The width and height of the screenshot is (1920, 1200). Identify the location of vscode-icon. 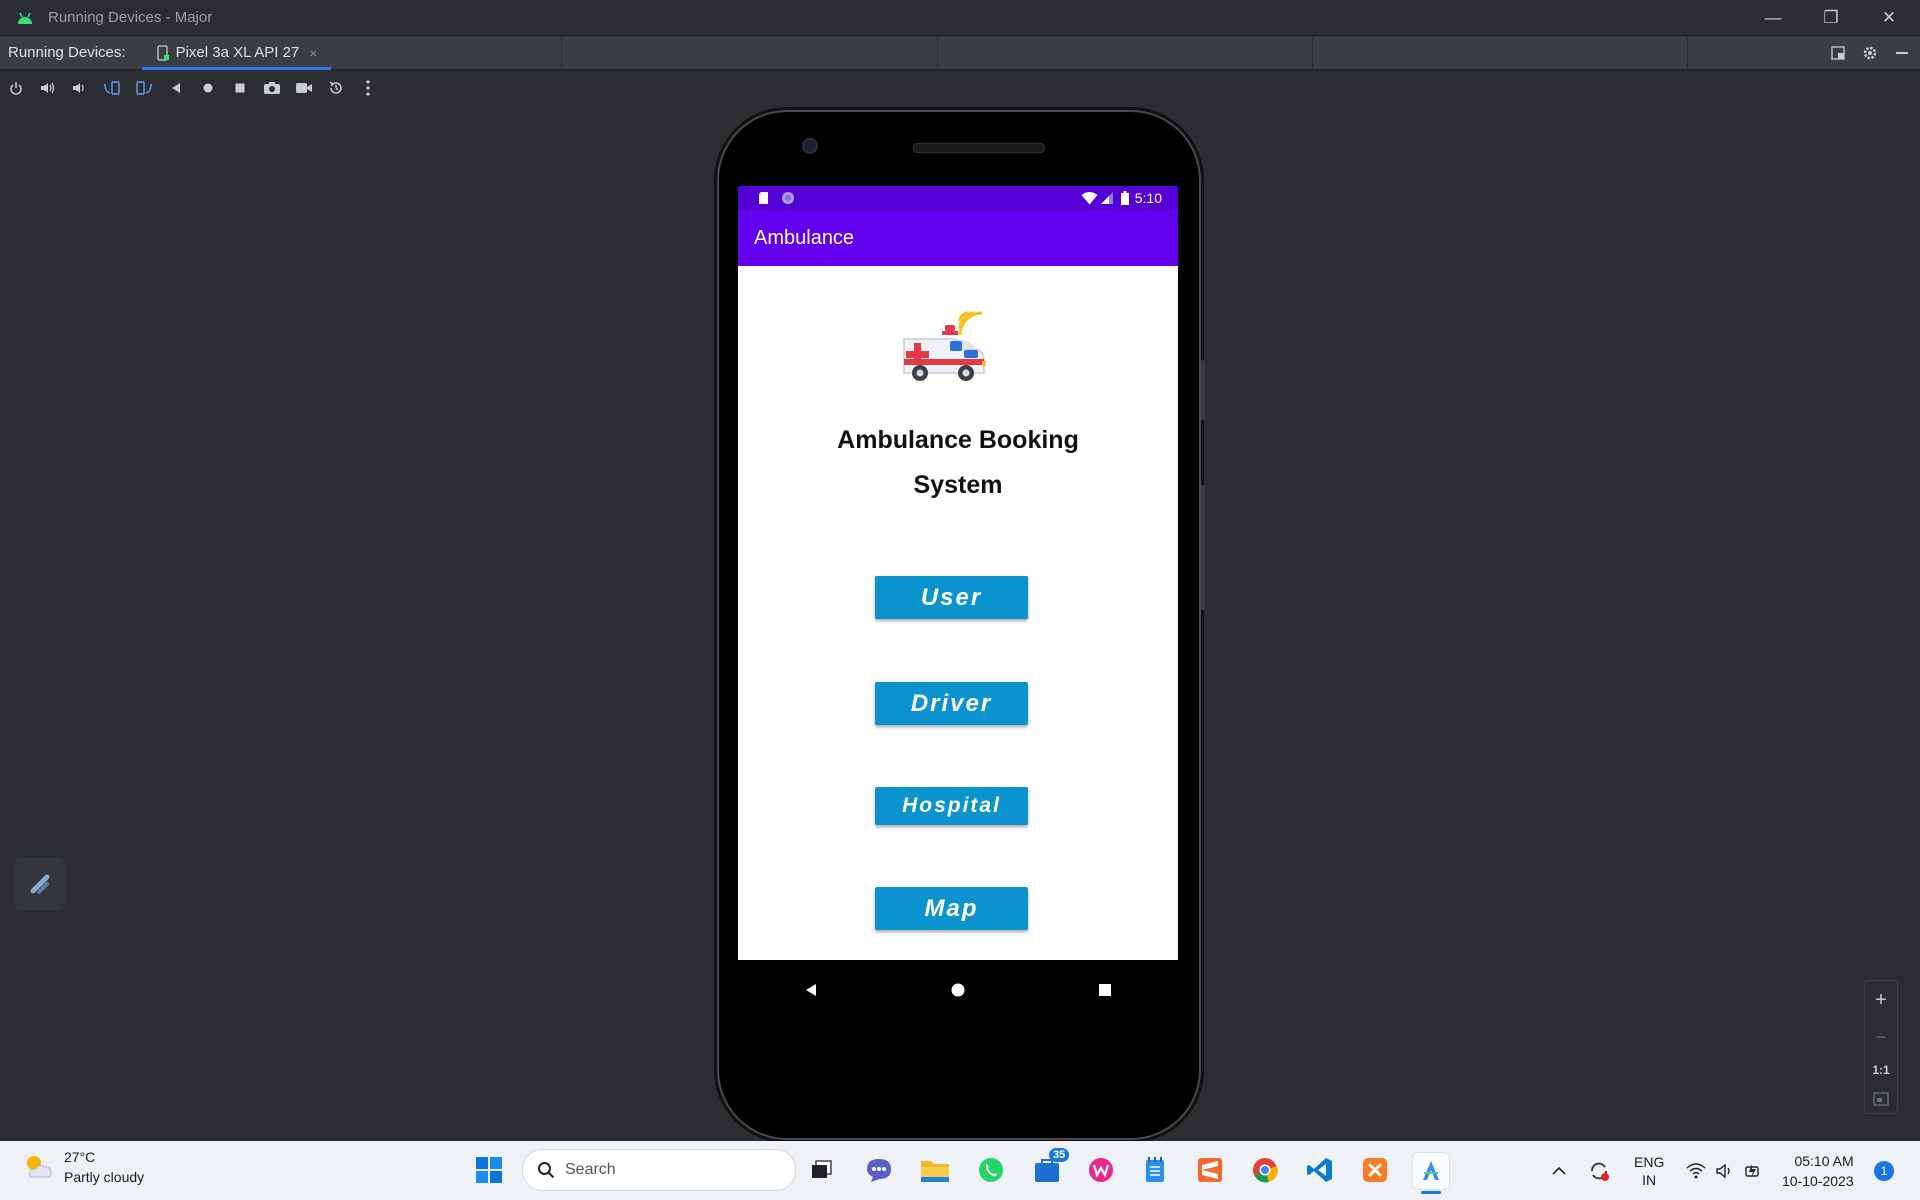
(1320, 1170).